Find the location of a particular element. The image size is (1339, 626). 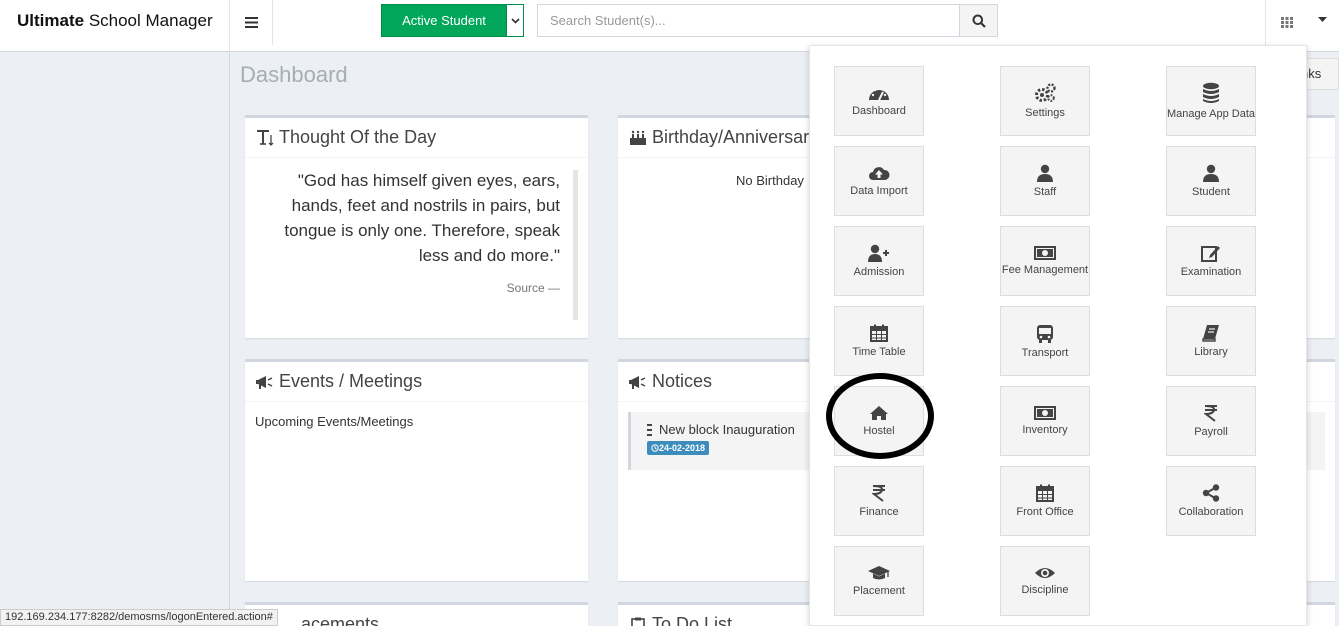

launcher-tile-label: Finance is located at coordinates (879, 512).